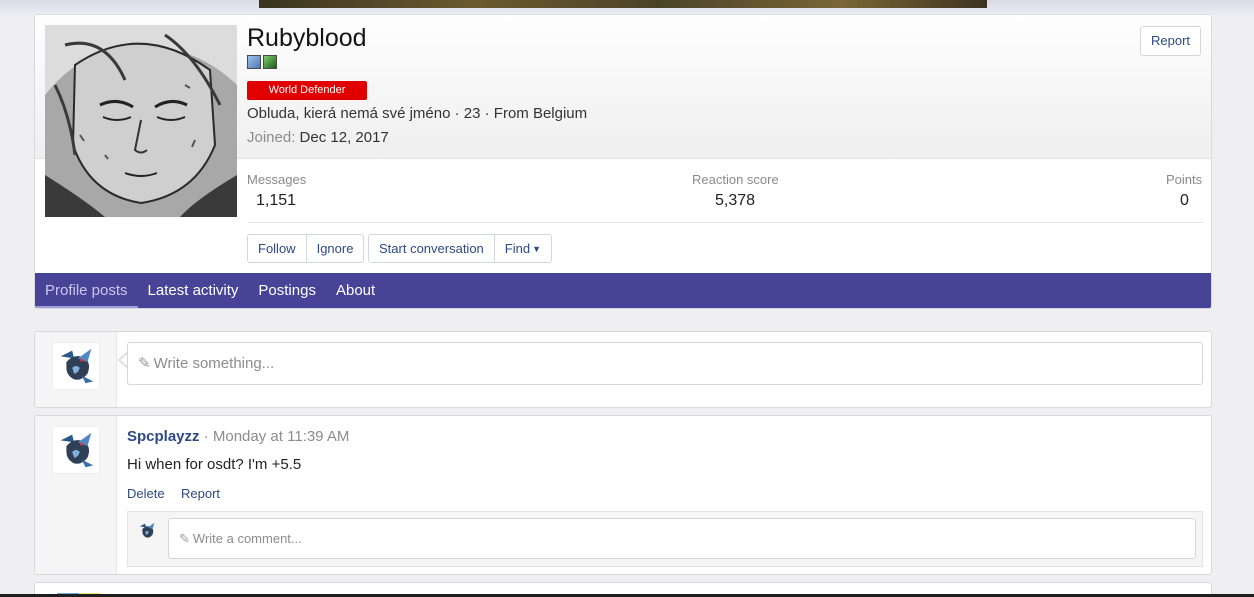 The height and width of the screenshot is (597, 1254). Describe the element at coordinates (735, 201) in the screenshot. I see `reaction-score-value: 5,378` at that location.